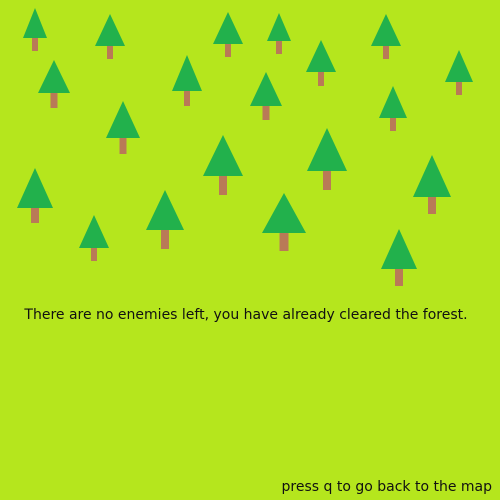  I want to click on back-to-map-hint: press q to go back to the map, so click(387, 487).